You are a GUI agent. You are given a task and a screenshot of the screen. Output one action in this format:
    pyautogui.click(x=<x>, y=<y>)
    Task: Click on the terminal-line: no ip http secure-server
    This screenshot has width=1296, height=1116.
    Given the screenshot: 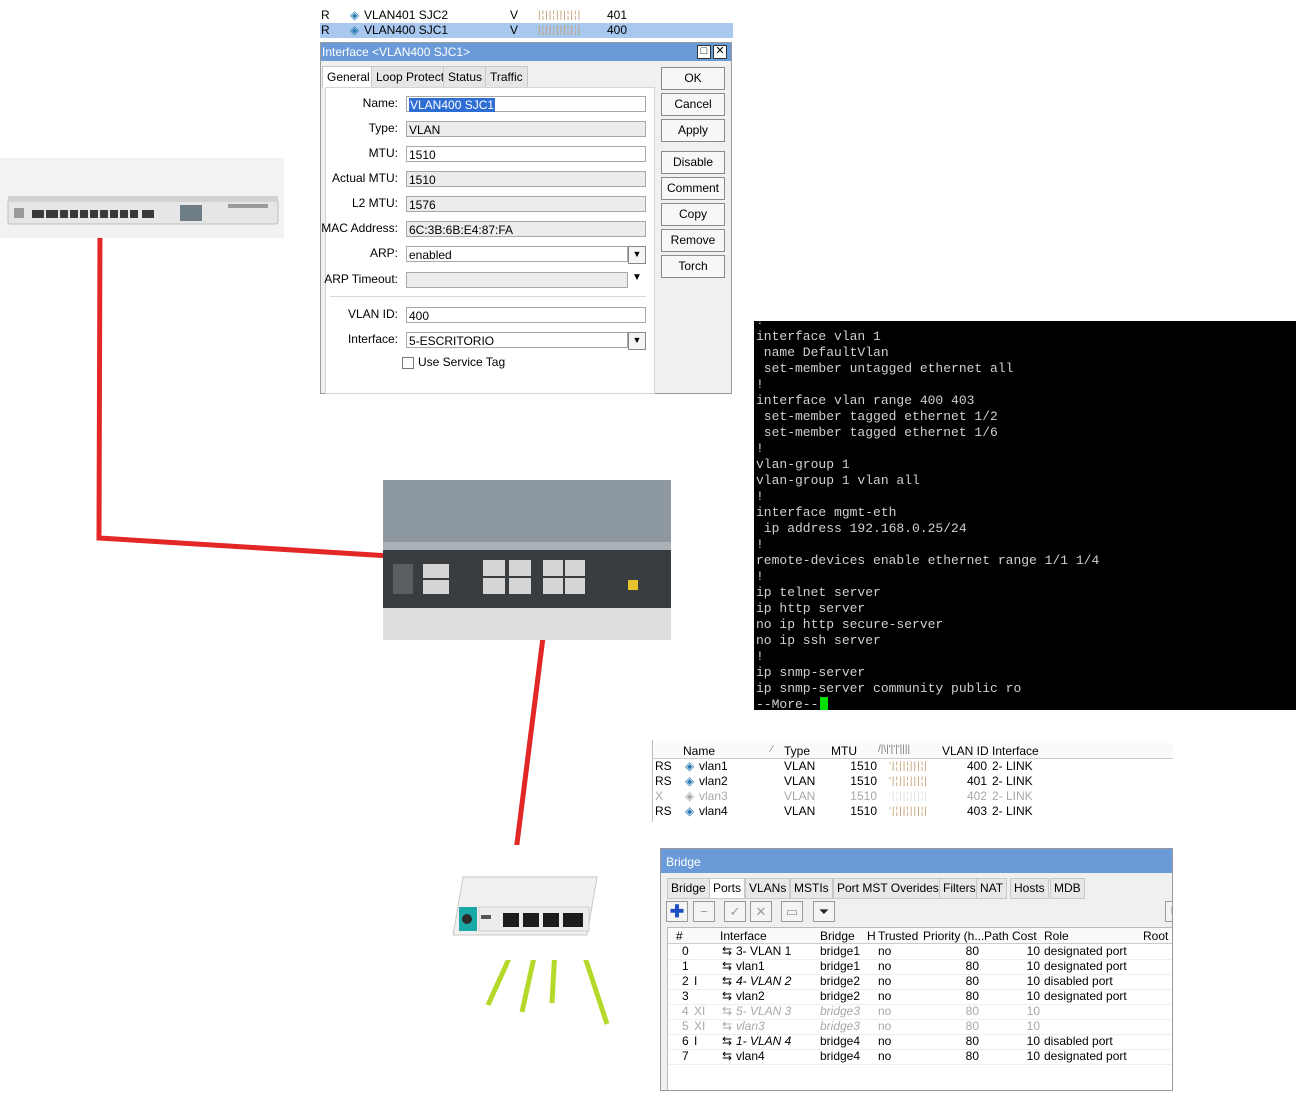 What is the action you would take?
    pyautogui.click(x=850, y=624)
    